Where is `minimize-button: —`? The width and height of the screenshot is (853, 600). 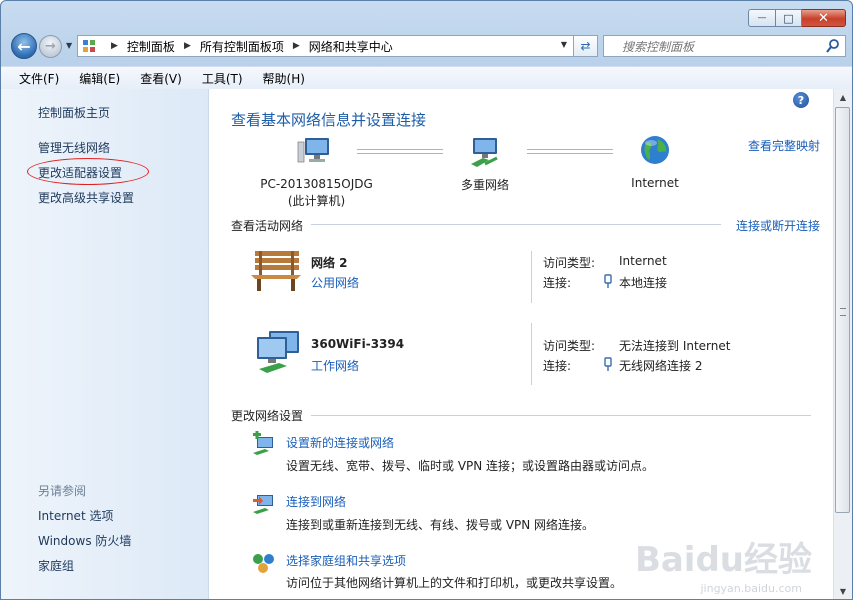
minimize-button: — is located at coordinates (762, 18).